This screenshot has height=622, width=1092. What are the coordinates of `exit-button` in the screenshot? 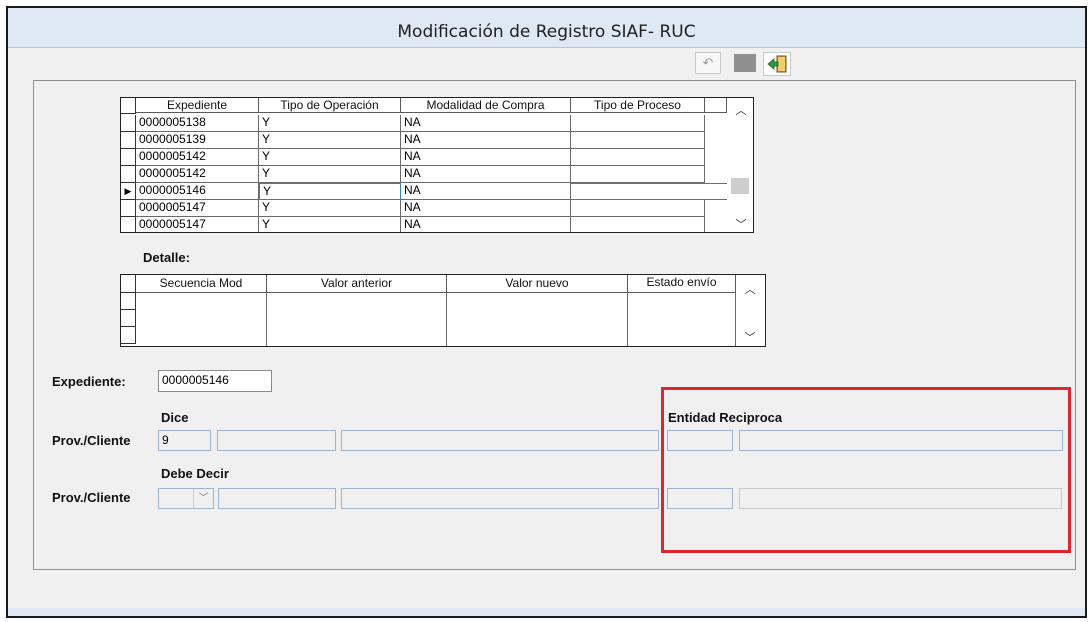 It's located at (777, 64).